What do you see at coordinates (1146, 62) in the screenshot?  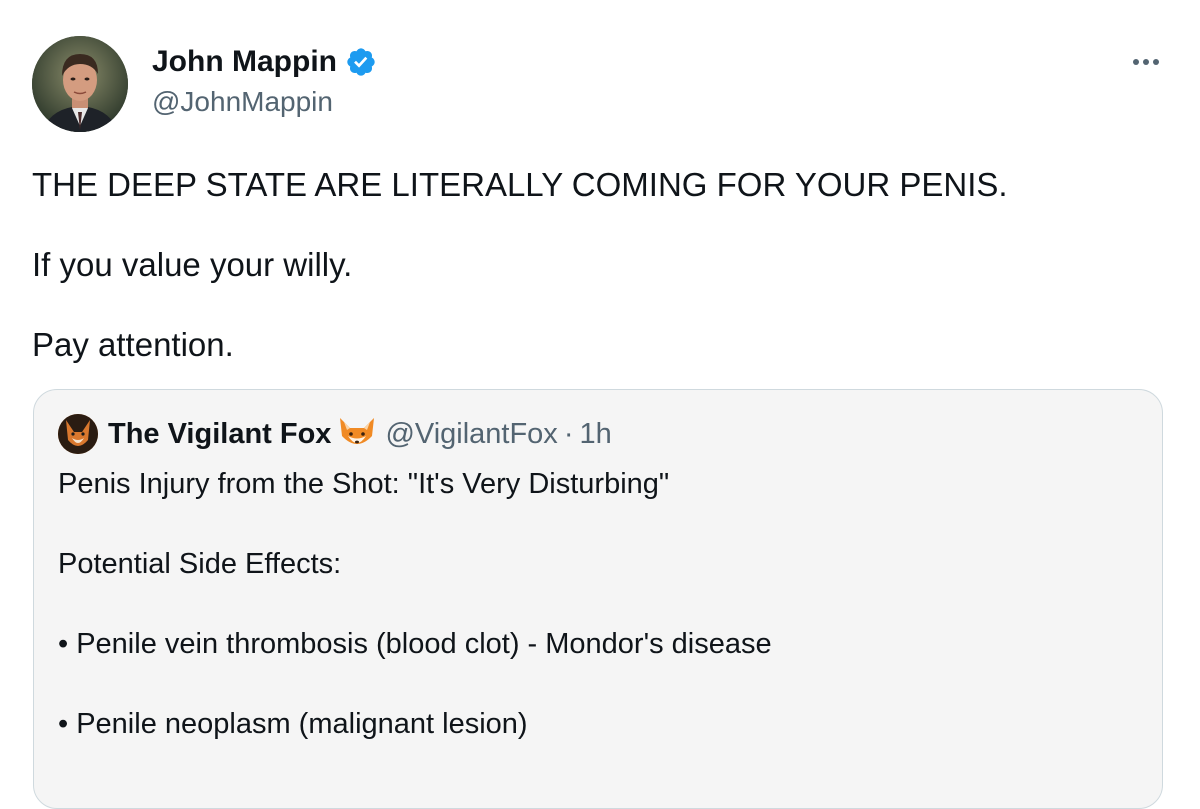 I see `more-options-icon` at bounding box center [1146, 62].